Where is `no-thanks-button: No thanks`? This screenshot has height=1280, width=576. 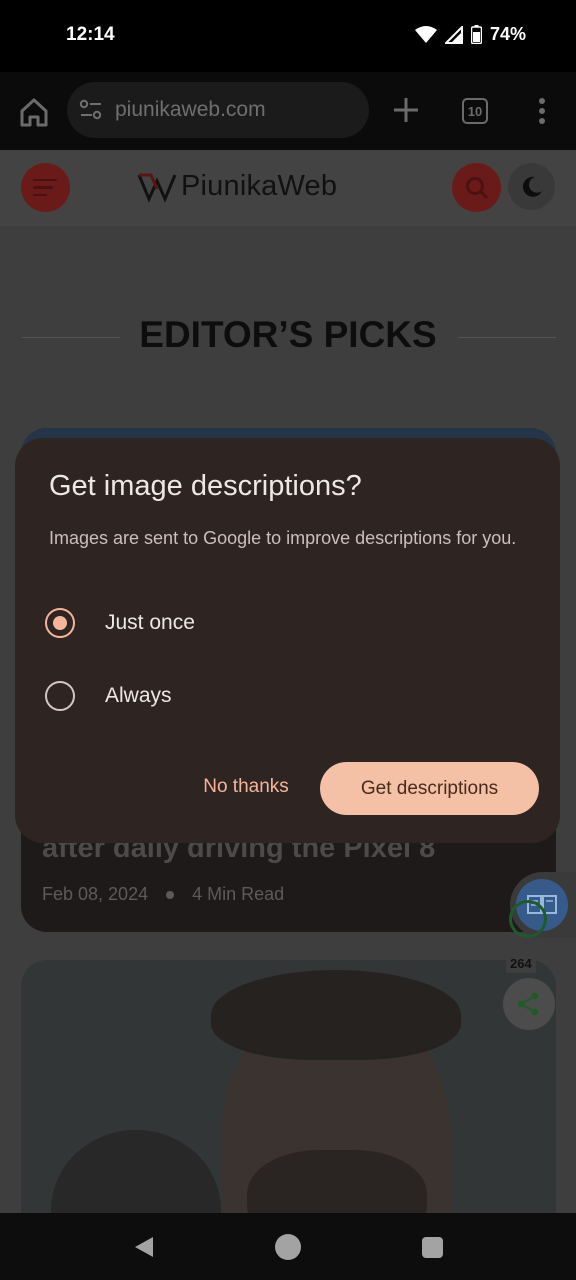
no-thanks-button: No thanks is located at coordinates (246, 787).